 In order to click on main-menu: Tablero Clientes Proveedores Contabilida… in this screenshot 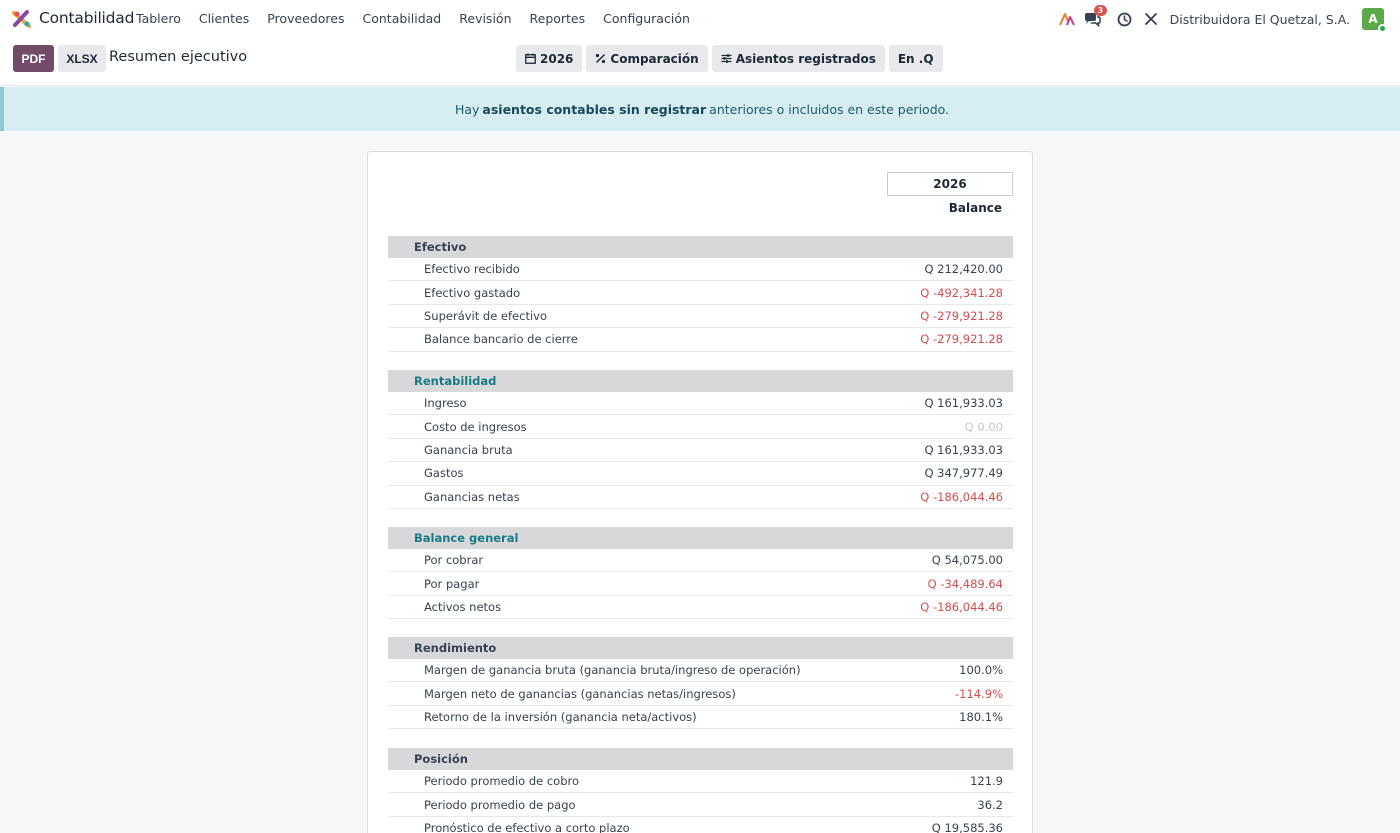, I will do `click(422, 18)`.